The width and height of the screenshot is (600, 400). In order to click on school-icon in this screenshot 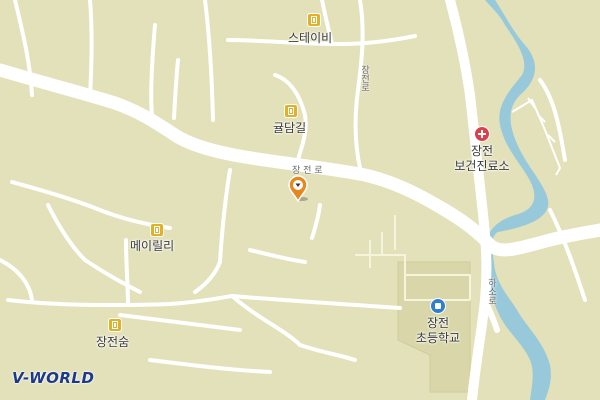, I will do `click(438, 306)`.